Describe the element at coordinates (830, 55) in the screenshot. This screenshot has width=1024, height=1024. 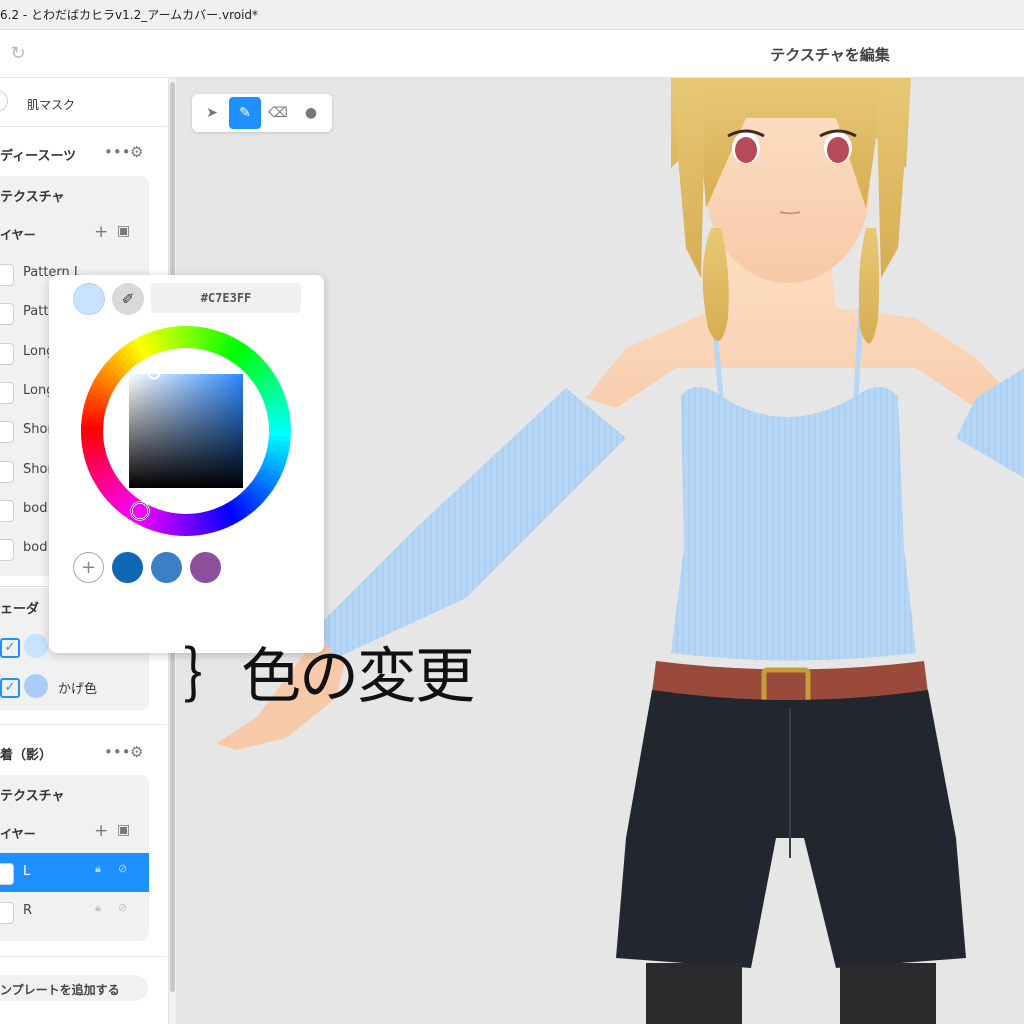
I see `page-title: テクスチャを編集` at that location.